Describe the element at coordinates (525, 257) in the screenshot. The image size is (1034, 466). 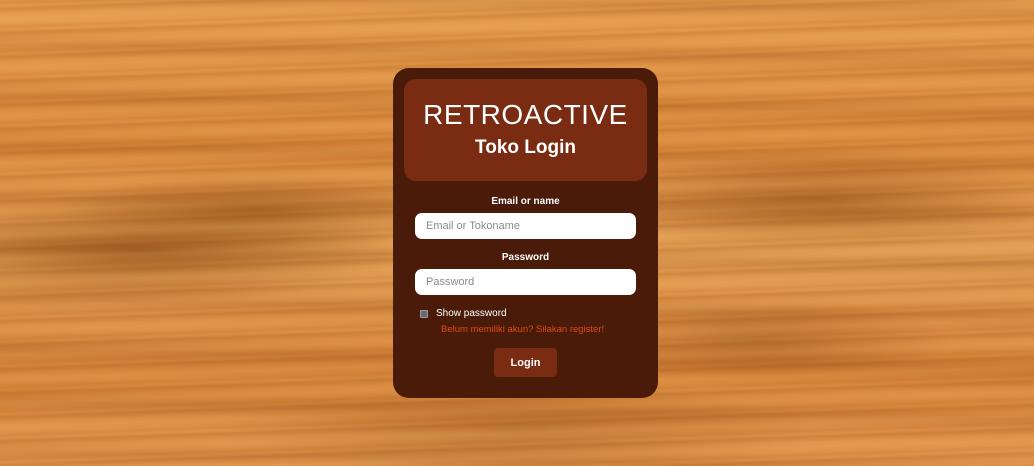
I see `password-label: Password` at that location.